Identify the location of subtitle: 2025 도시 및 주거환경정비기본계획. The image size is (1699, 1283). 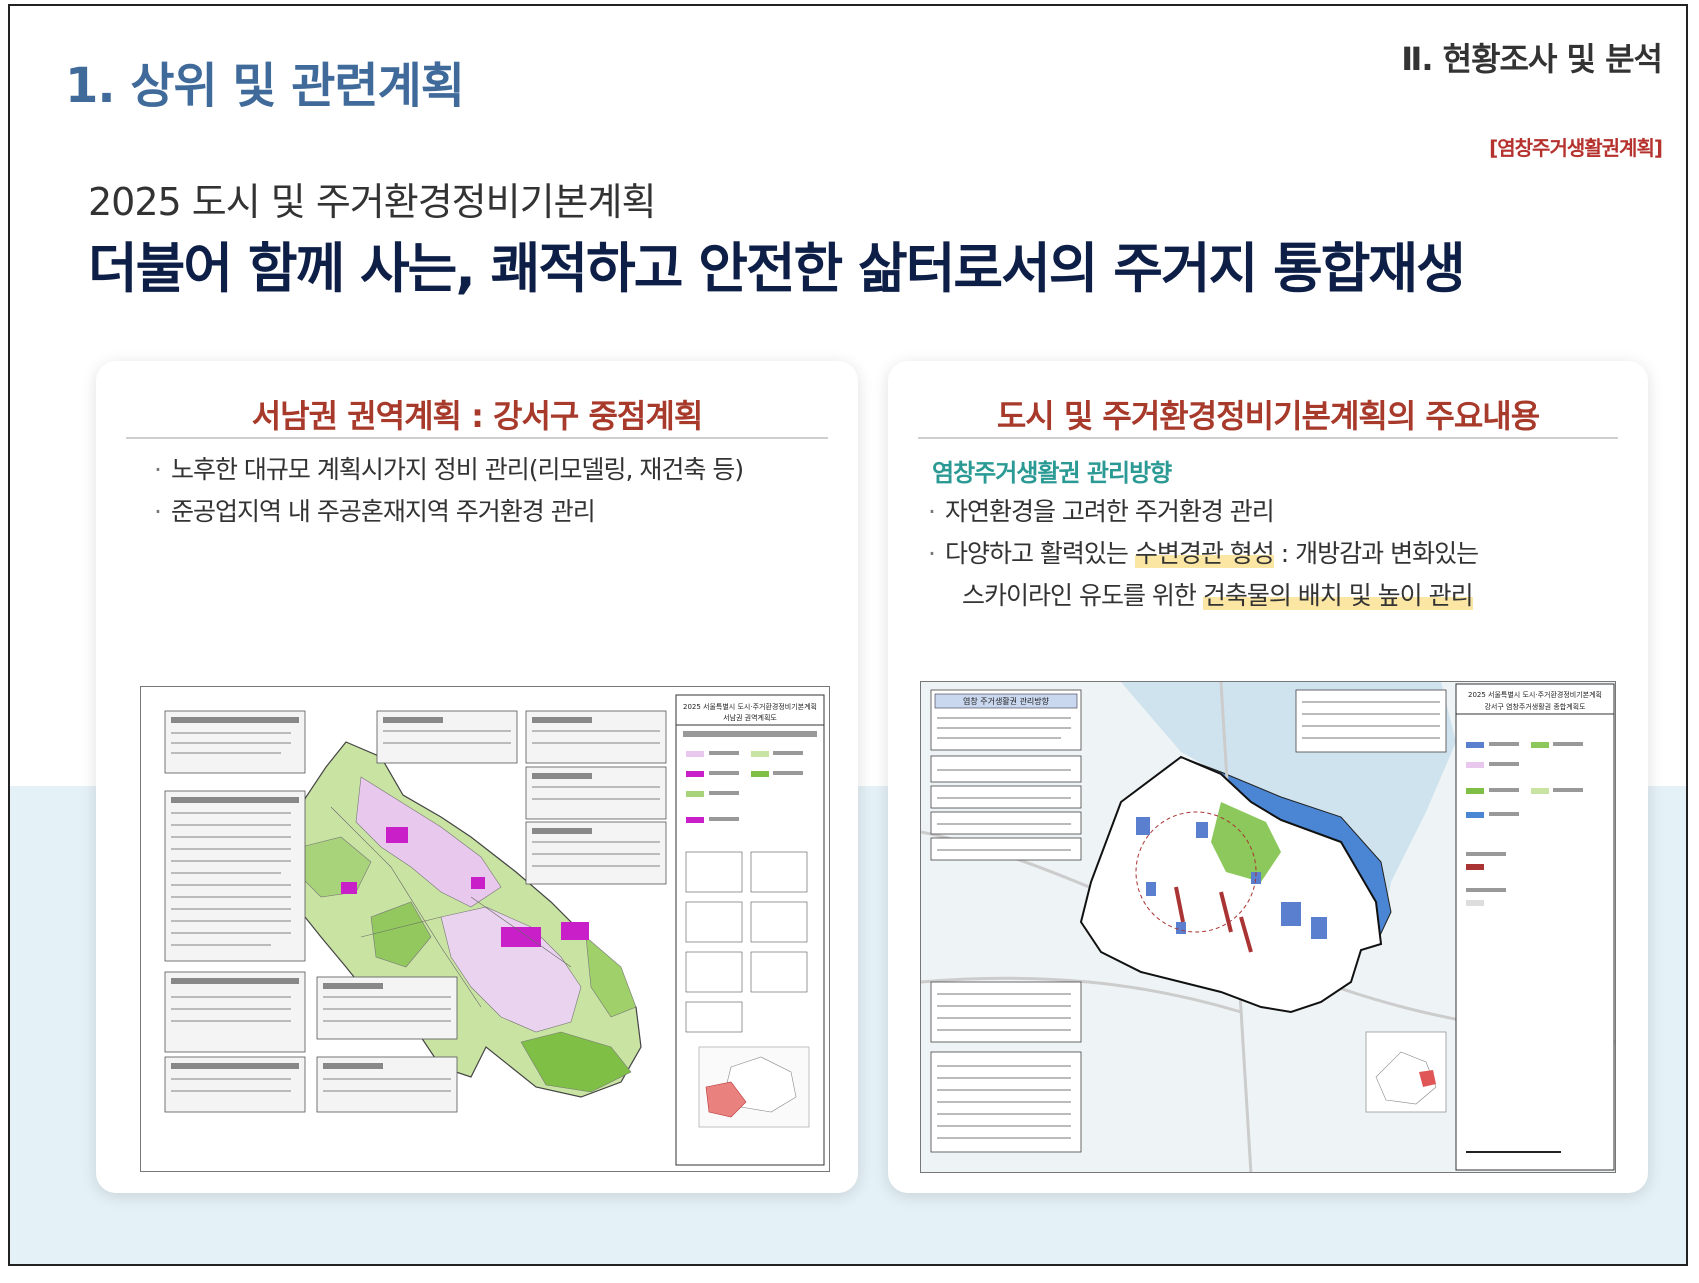
(372, 202).